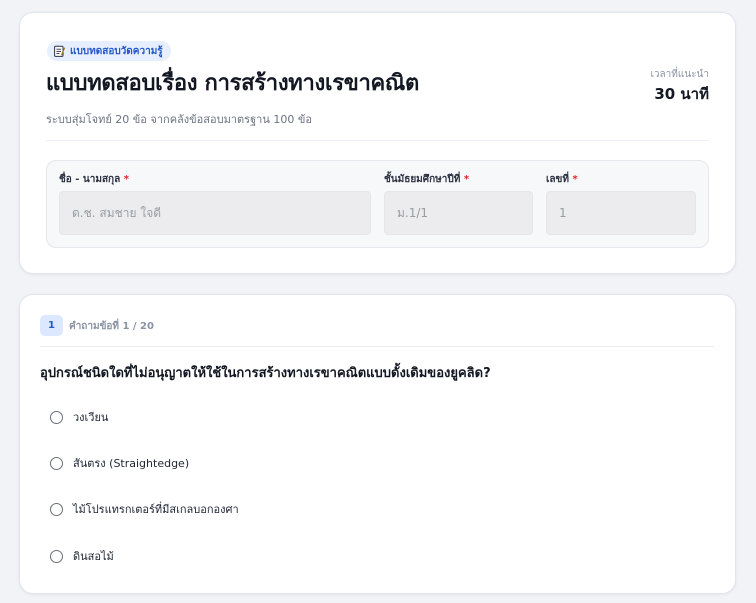  Describe the element at coordinates (116, 51) in the screenshot. I see `exam-type-label: แบบทดสอบวัดความรู้` at that location.